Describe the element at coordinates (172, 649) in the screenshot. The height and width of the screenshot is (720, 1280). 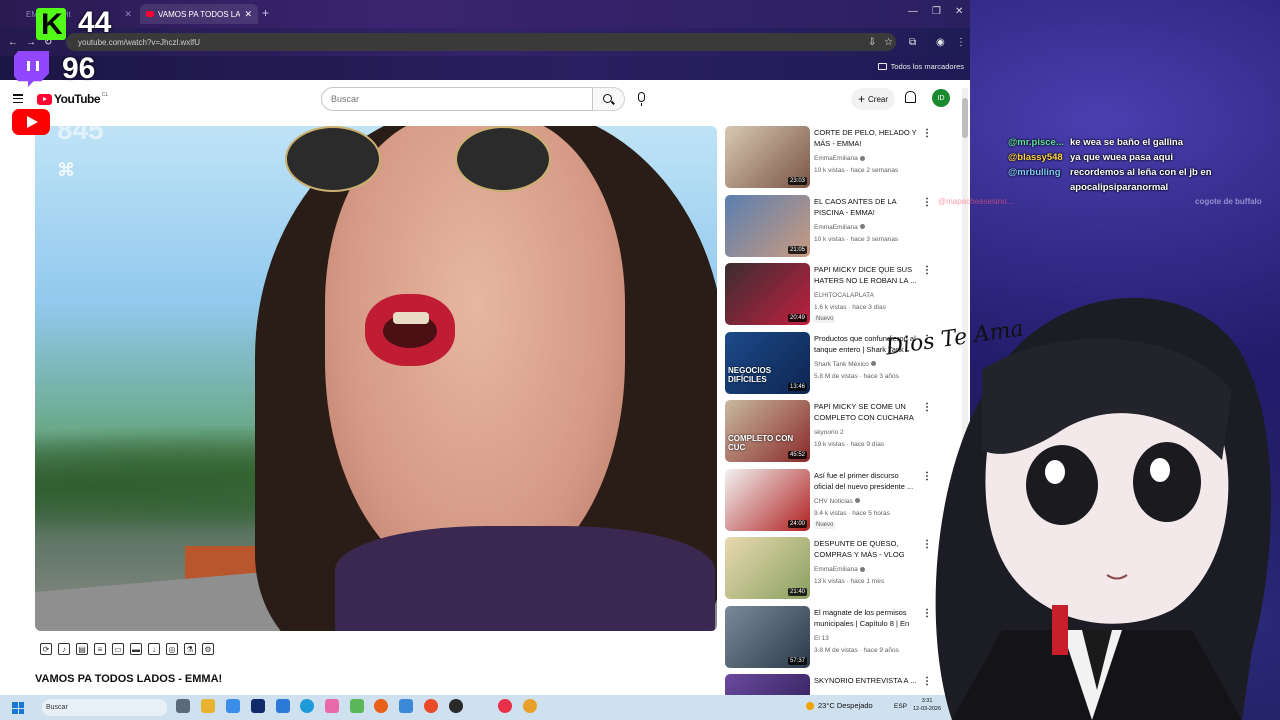
I see `screenshot-icon: ◎` at that location.